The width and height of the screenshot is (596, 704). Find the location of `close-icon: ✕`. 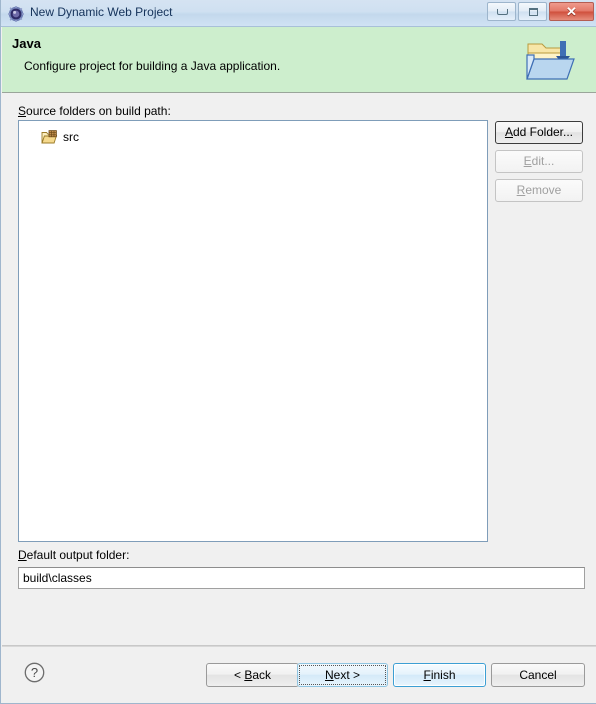

close-icon: ✕ is located at coordinates (571, 11).